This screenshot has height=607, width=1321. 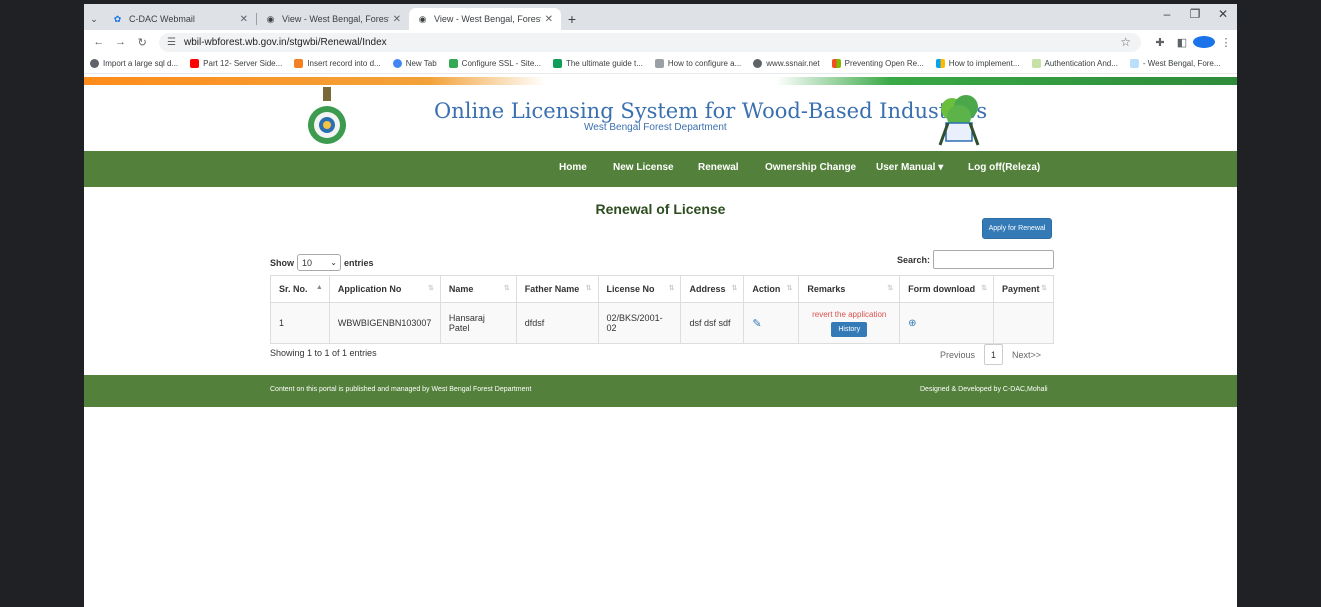 What do you see at coordinates (282, 262) in the screenshot?
I see `show-label: Show` at bounding box center [282, 262].